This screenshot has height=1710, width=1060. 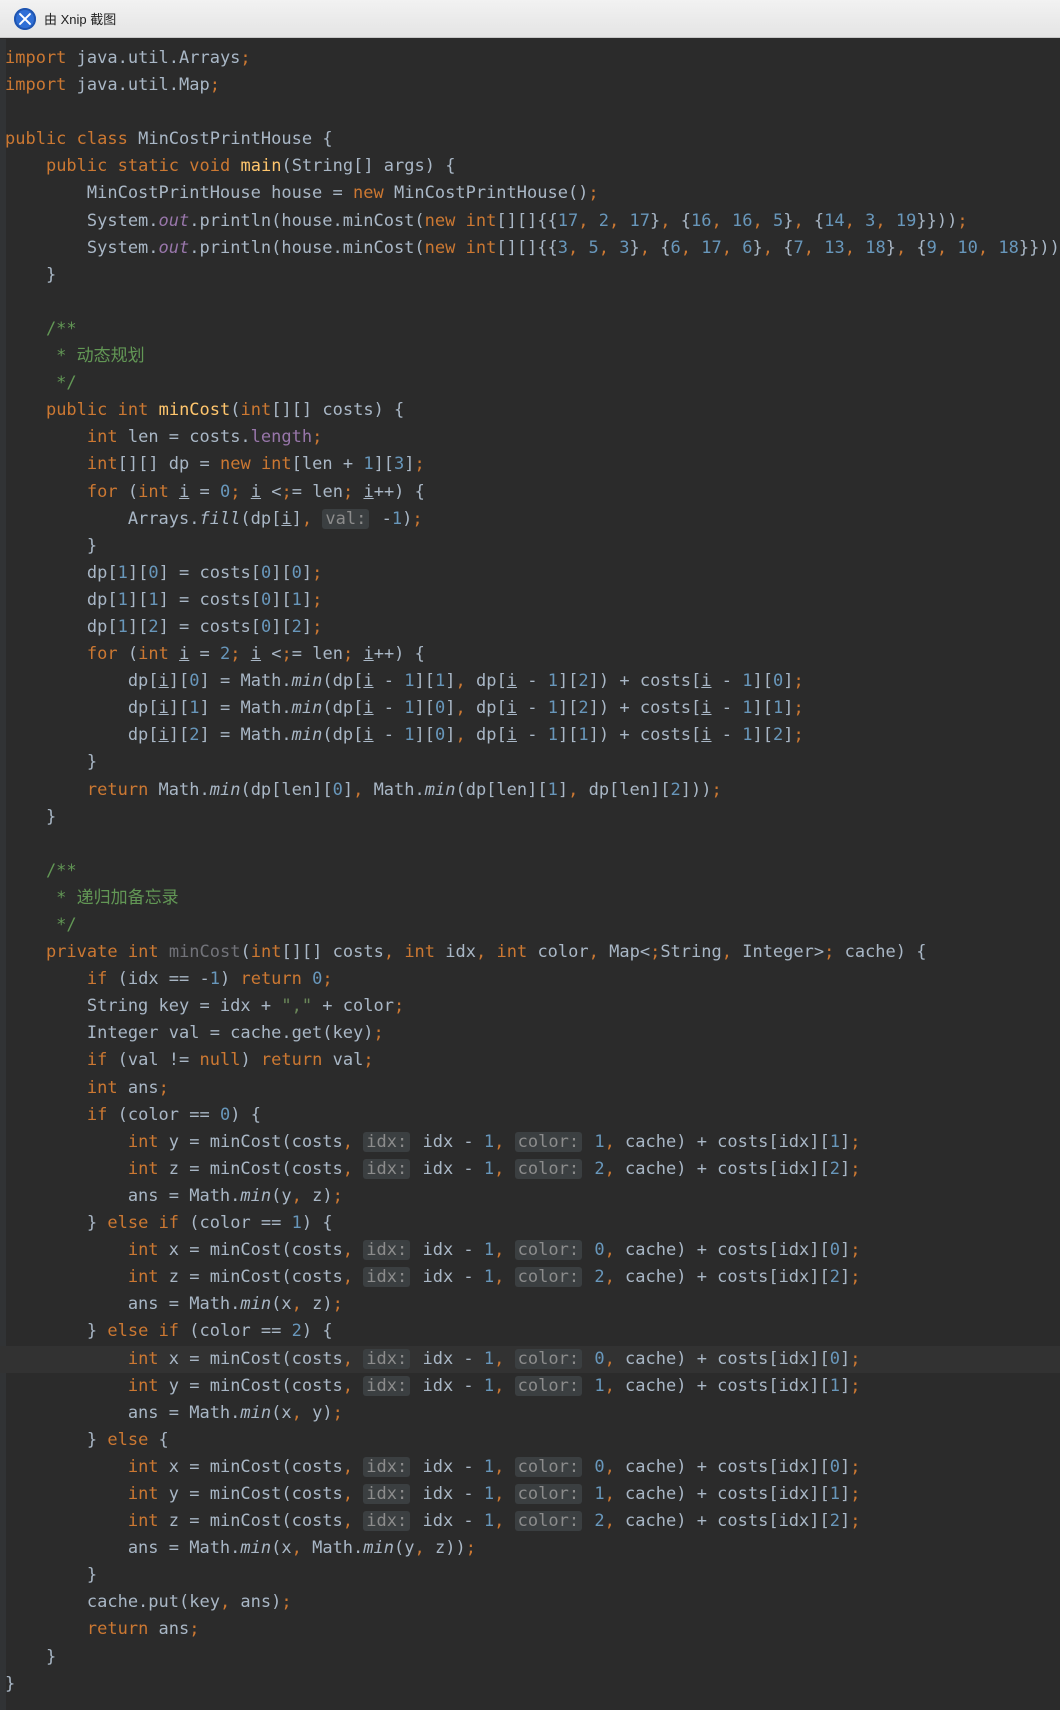 What do you see at coordinates (530, 1413) in the screenshot?
I see `code-line: ans = Math.min(x, y);` at bounding box center [530, 1413].